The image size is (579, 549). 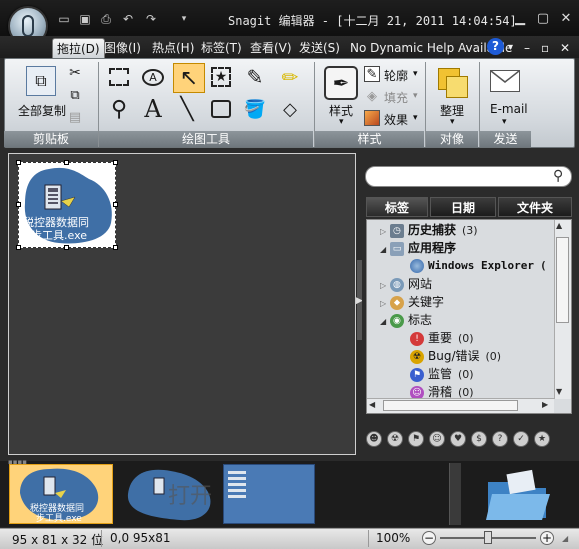 I want to click on horizontal-scroll-thumb, so click(x=450, y=405).